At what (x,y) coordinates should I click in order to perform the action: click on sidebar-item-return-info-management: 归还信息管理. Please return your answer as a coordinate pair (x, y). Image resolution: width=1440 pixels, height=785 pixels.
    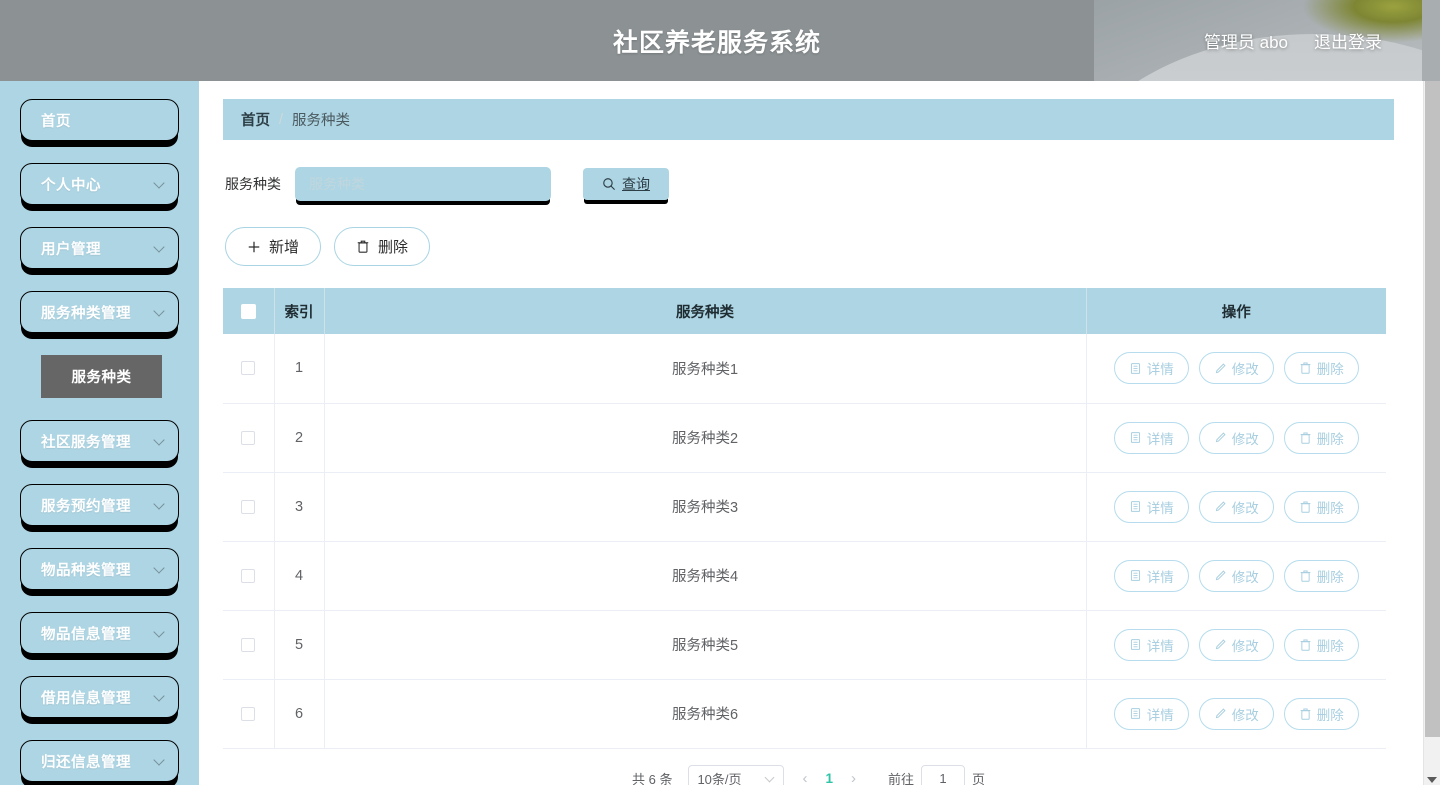
    Looking at the image, I should click on (99, 761).